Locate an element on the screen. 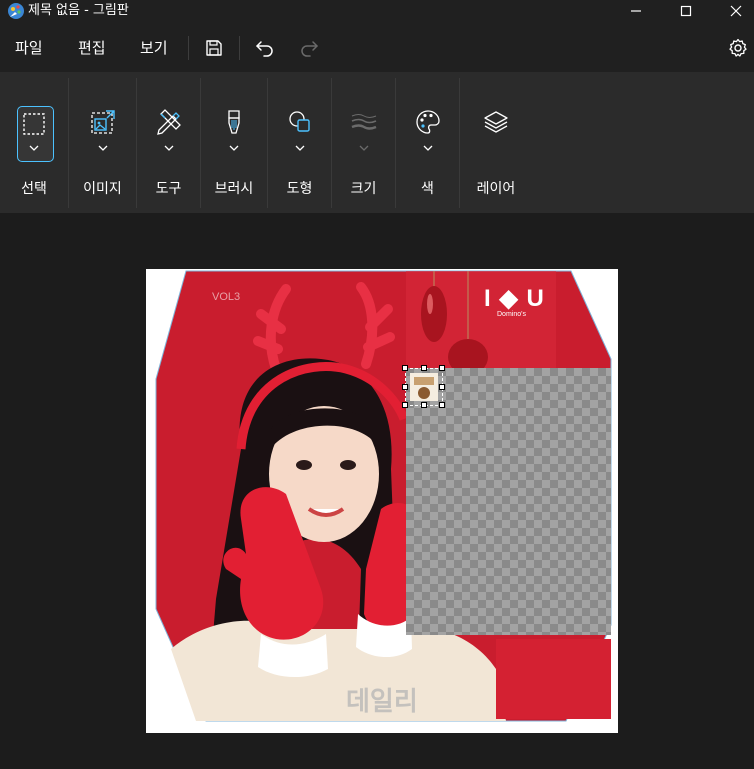 The height and width of the screenshot is (769, 754). undo-icon is located at coordinates (264, 49).